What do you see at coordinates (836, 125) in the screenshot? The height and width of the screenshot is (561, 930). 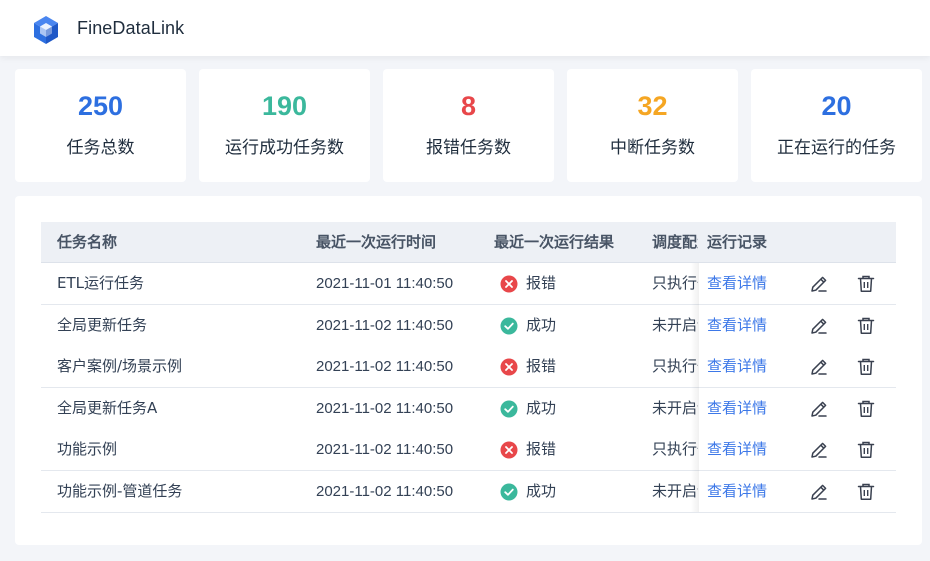 I see `stat-card: 20 正在运行的任务` at bounding box center [836, 125].